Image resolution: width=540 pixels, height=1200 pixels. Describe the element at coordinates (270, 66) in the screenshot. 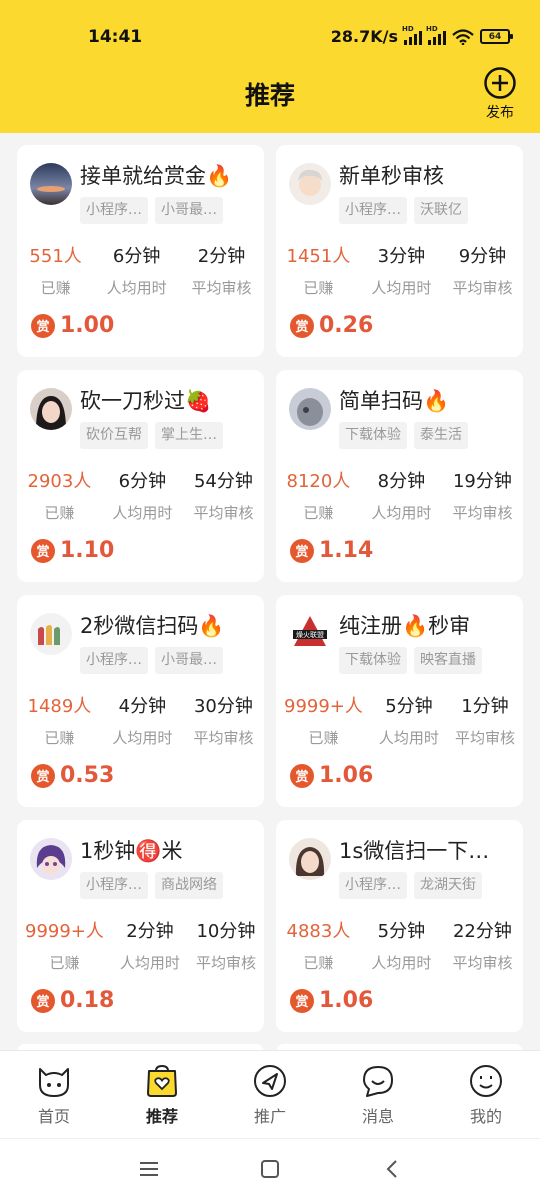

I see `top-header: 14:41 28.7K/s HD HD 64 推荐 发布` at that location.